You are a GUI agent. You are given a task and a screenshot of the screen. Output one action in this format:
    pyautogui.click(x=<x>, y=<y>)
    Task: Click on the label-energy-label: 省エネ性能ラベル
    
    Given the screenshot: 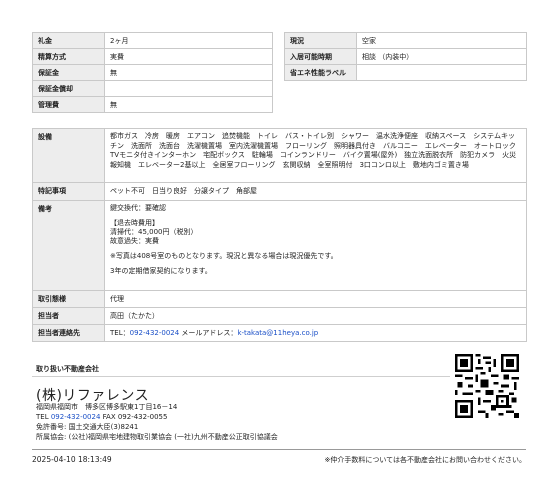 What is the action you would take?
    pyautogui.click(x=320, y=72)
    